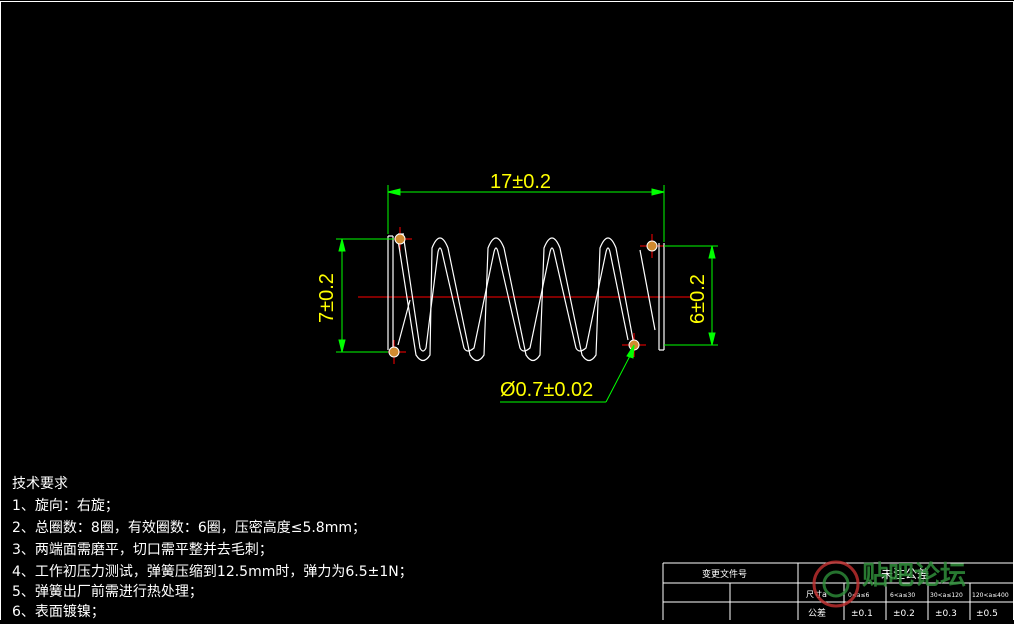 This screenshot has width=1014, height=624. I want to click on change-doc-label: 变更文件号, so click(724, 574).